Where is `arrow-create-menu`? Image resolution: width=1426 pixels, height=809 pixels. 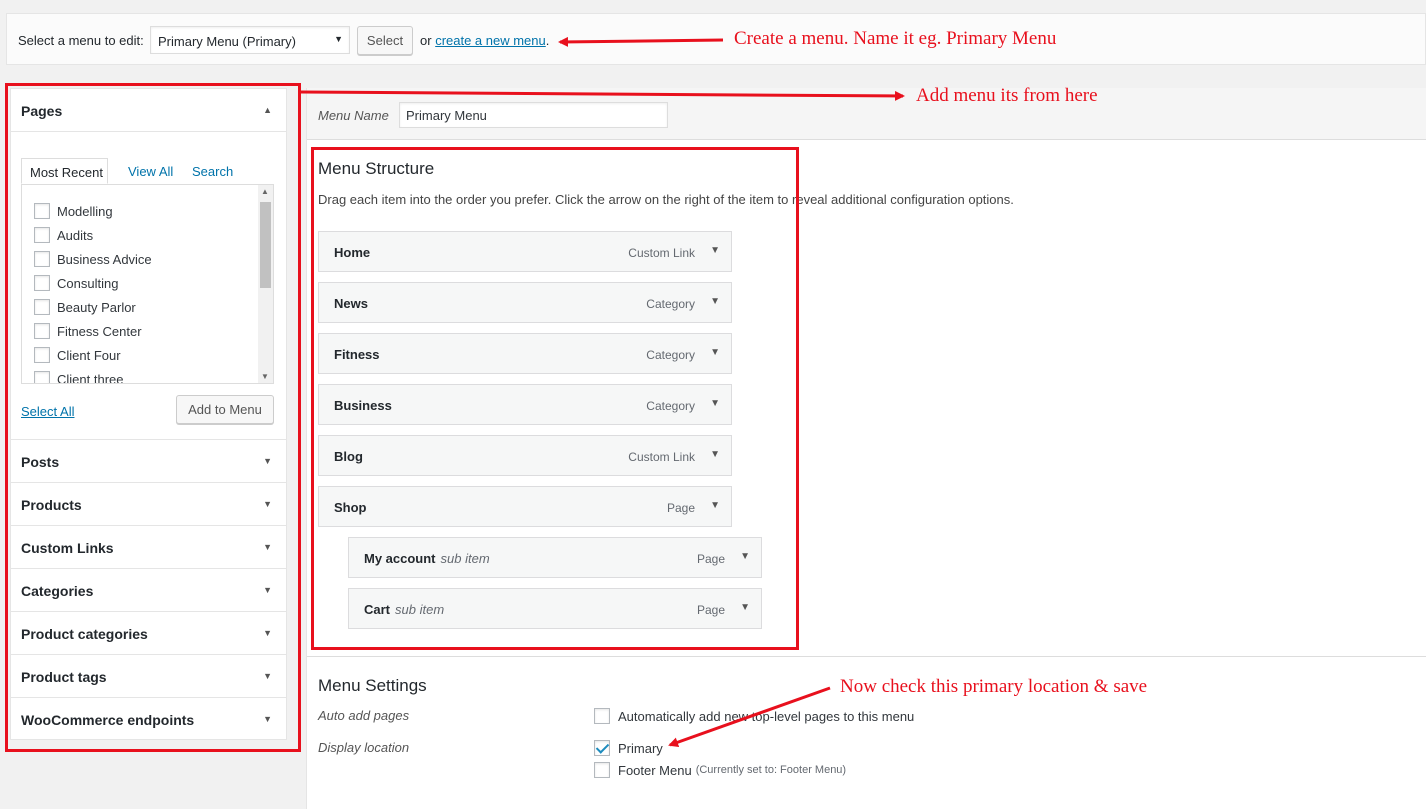
arrow-create-menu is located at coordinates (641, 41).